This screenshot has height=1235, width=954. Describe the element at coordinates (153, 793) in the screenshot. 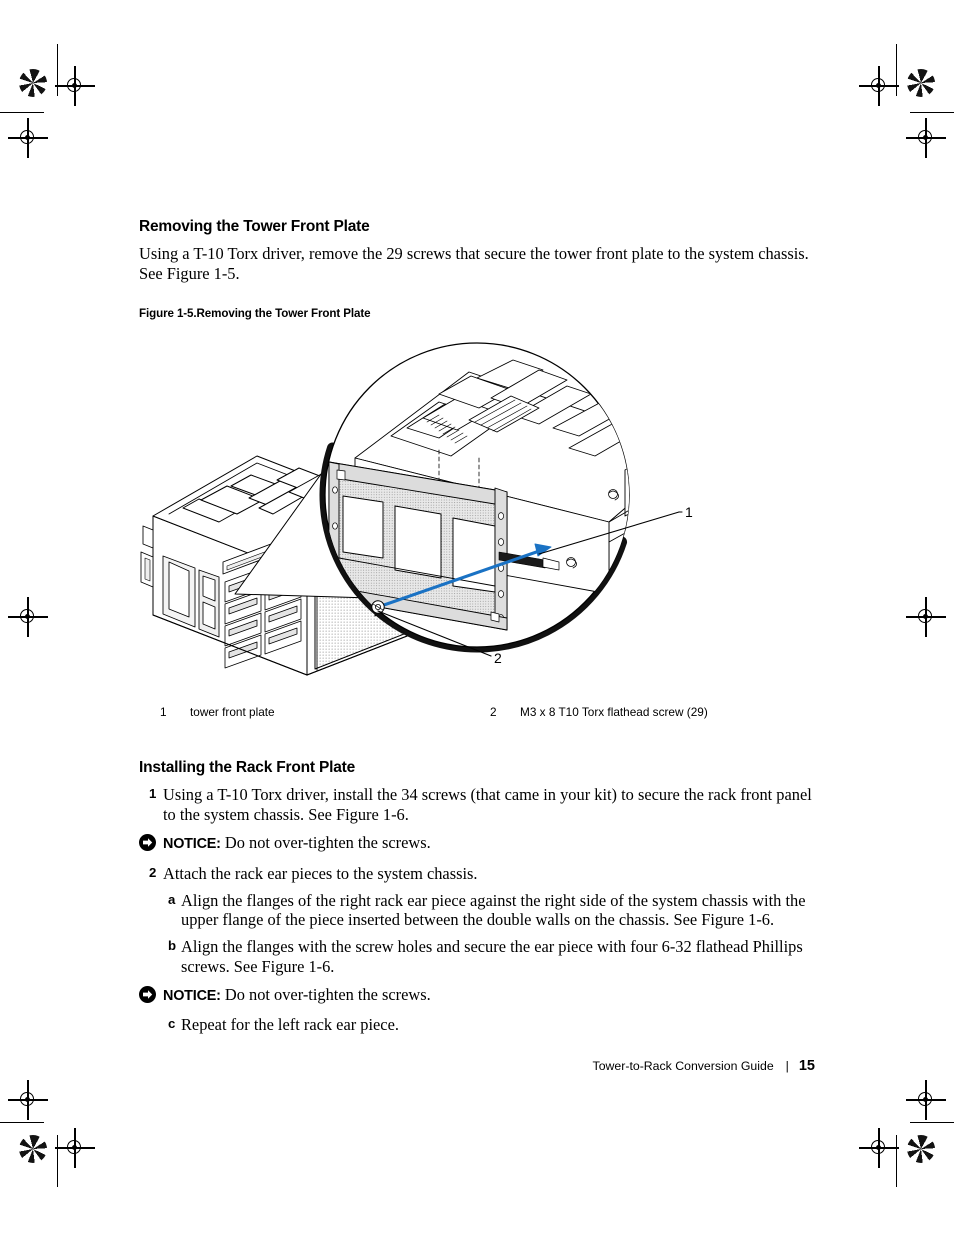

I see `step-1-number: 1` at that location.